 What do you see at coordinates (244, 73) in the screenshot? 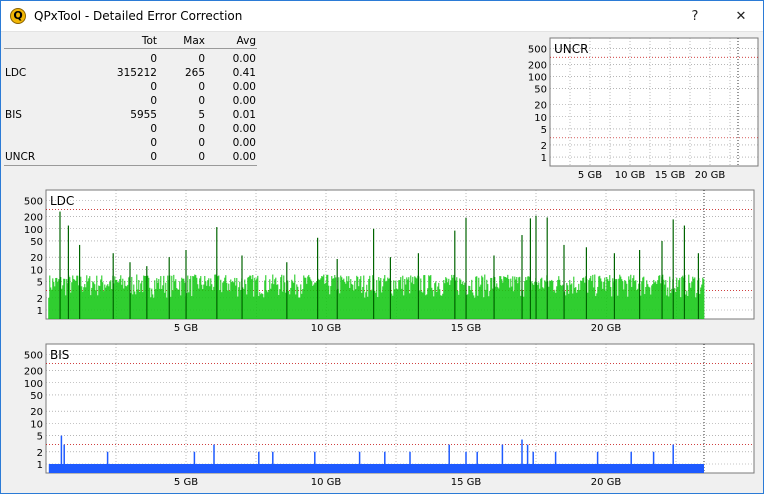
I see `row-avg: 0.41` at bounding box center [244, 73].